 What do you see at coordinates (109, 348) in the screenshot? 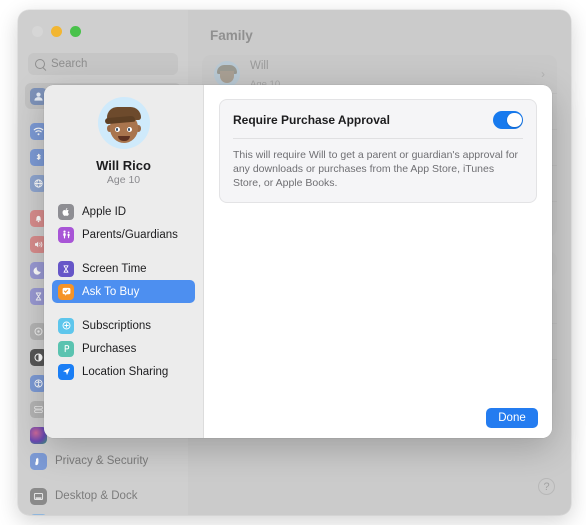
I see `sheet-item-label: Purchases` at bounding box center [109, 348].